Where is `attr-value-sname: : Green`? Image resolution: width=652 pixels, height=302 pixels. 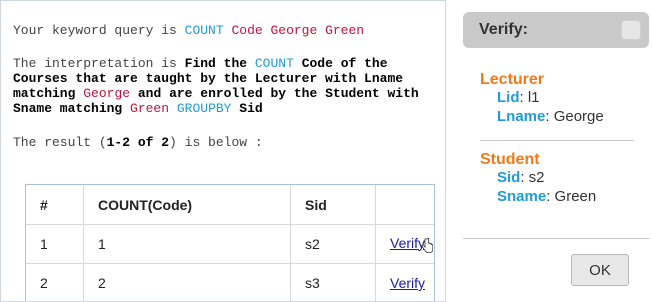
attr-value-sname: : Green is located at coordinates (571, 196).